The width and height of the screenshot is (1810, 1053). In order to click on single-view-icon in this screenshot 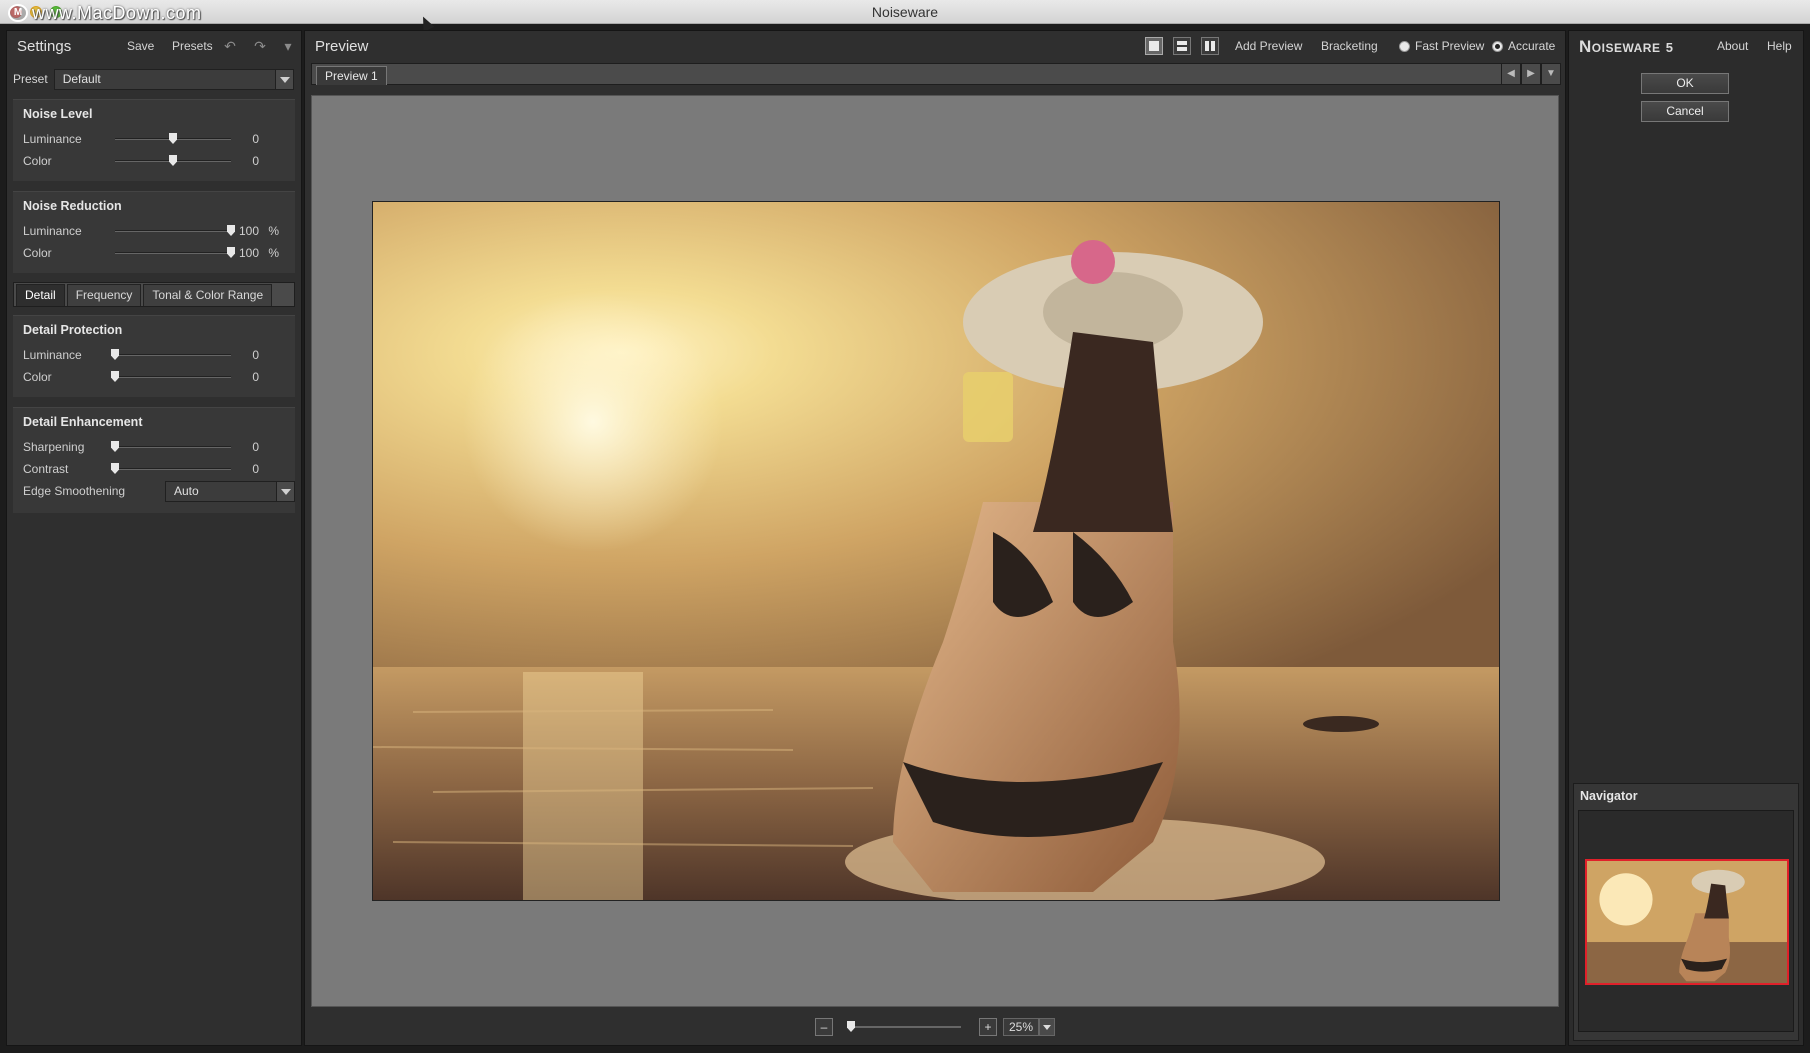, I will do `click(1154, 46)`.